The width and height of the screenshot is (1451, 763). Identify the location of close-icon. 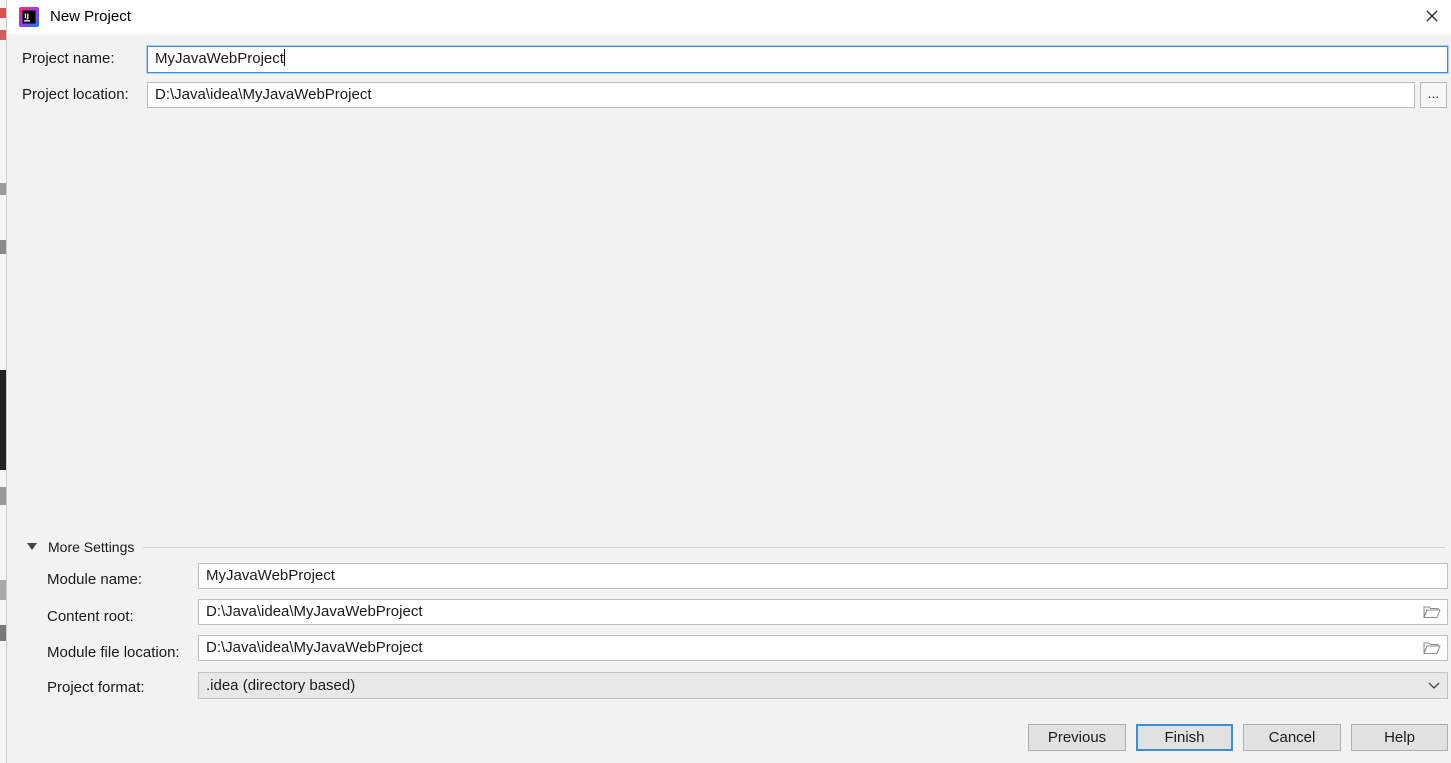
(1432, 17).